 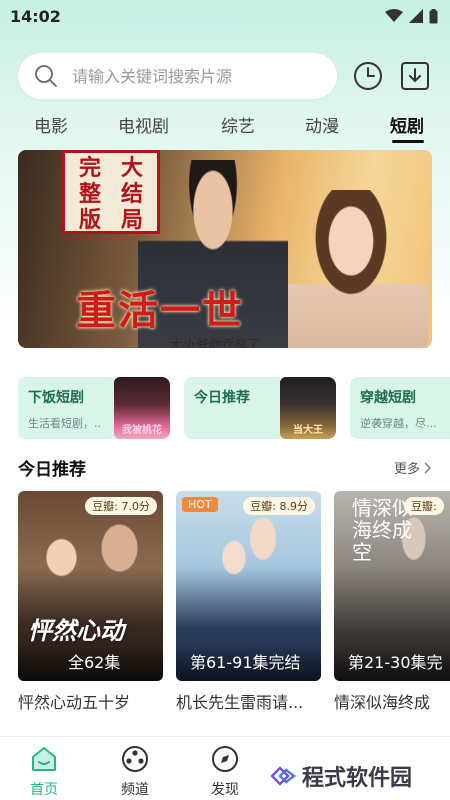 I want to click on tab-active-indicator, so click(x=408, y=141).